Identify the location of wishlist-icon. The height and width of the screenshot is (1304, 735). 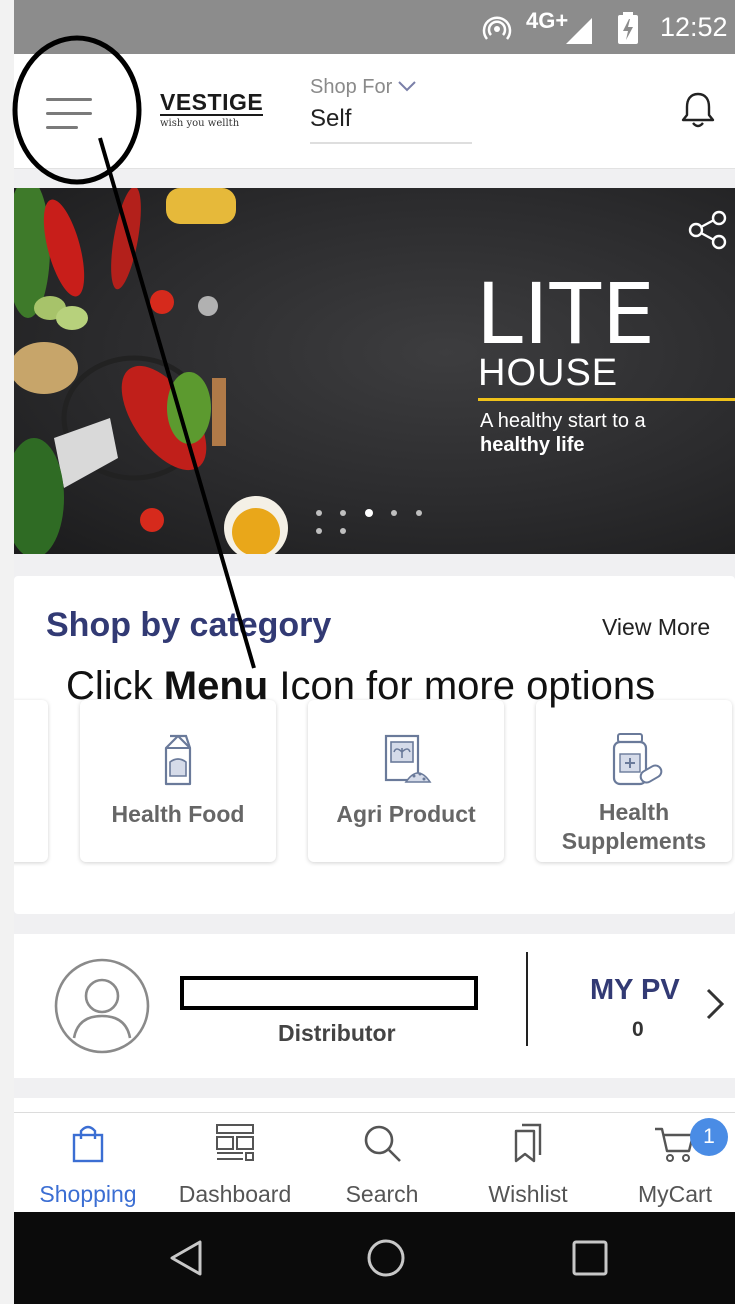
(528, 1143).